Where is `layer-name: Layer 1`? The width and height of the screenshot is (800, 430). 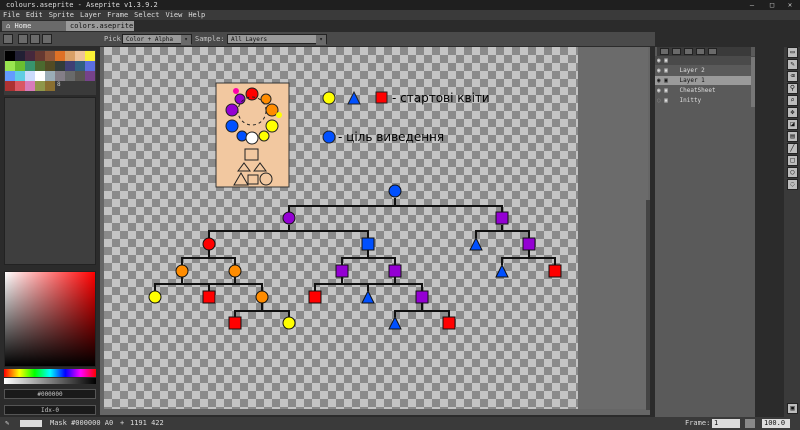 layer-name: Layer 1 is located at coordinates (692, 80).